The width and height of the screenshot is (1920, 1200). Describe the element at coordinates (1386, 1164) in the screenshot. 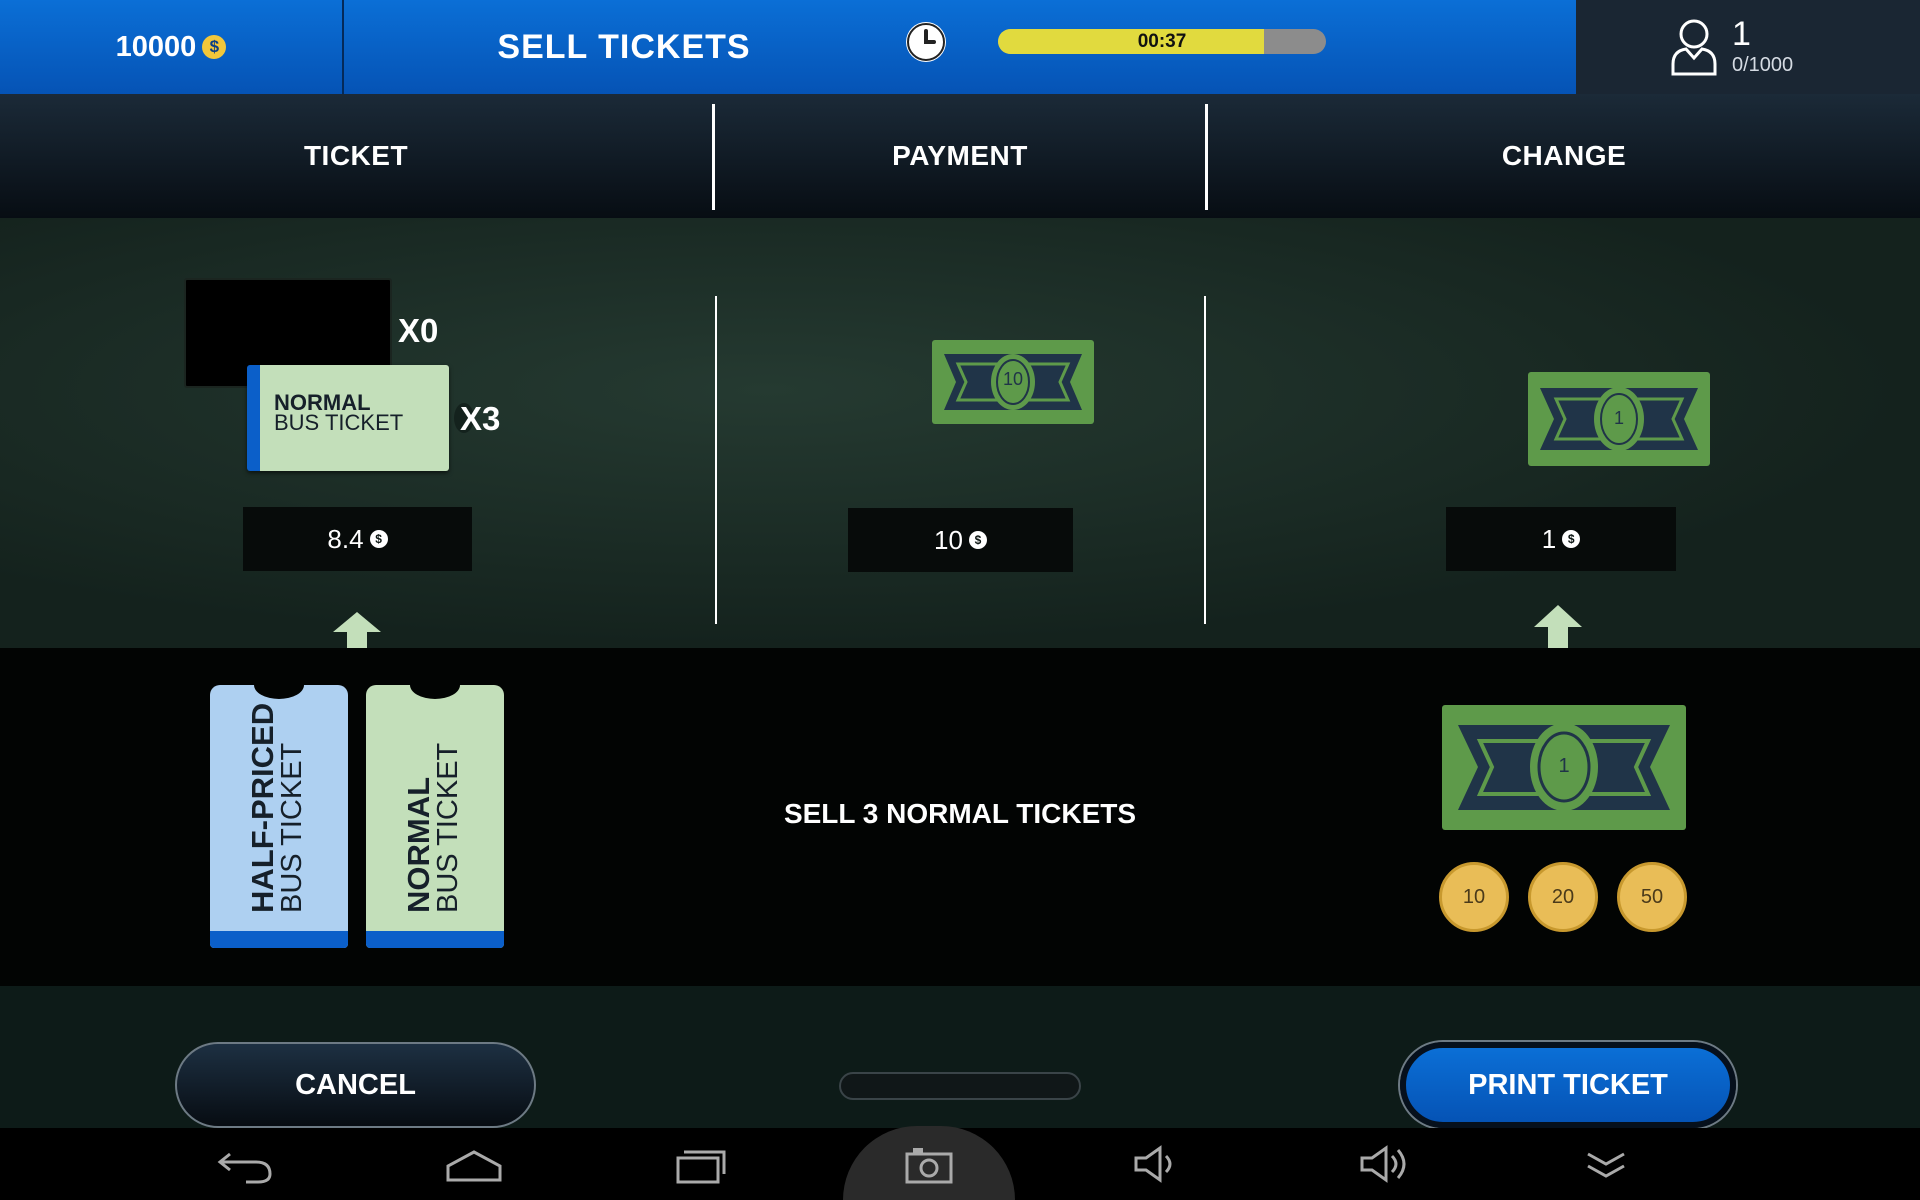

I see `volume-up-icon` at that location.